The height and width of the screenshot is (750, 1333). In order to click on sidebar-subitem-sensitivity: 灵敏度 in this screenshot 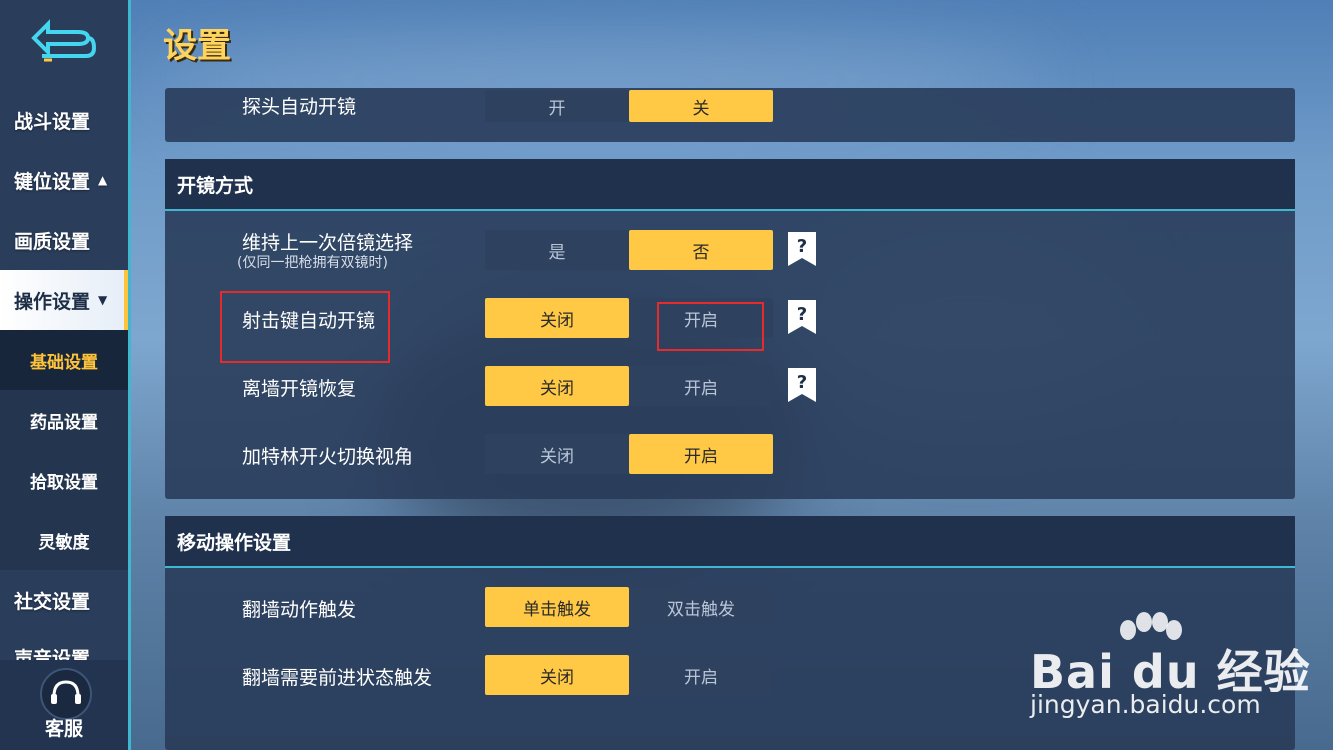, I will do `click(64, 540)`.